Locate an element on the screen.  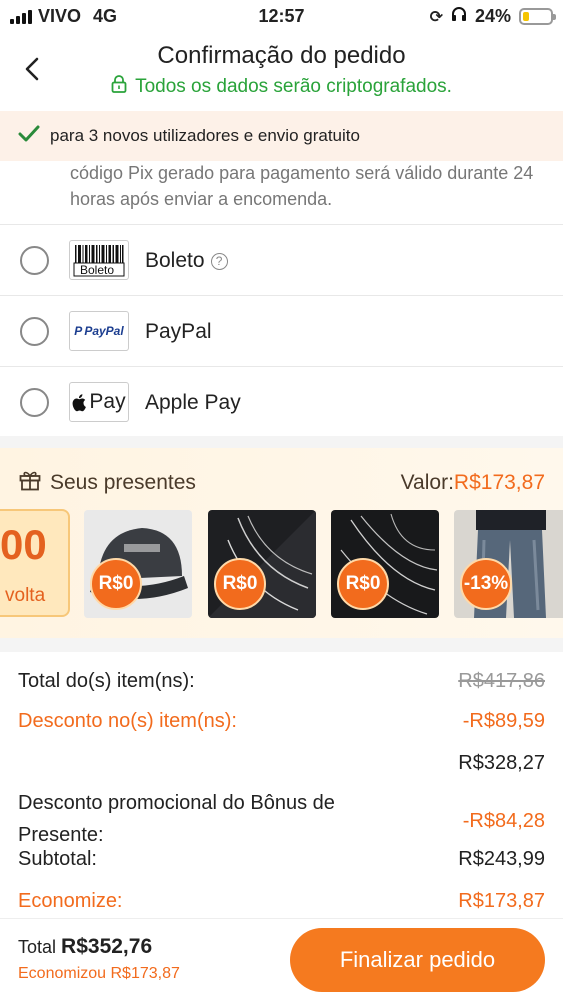
items-total-label: Total do(s) item(ns): is located at coordinates (106, 681).